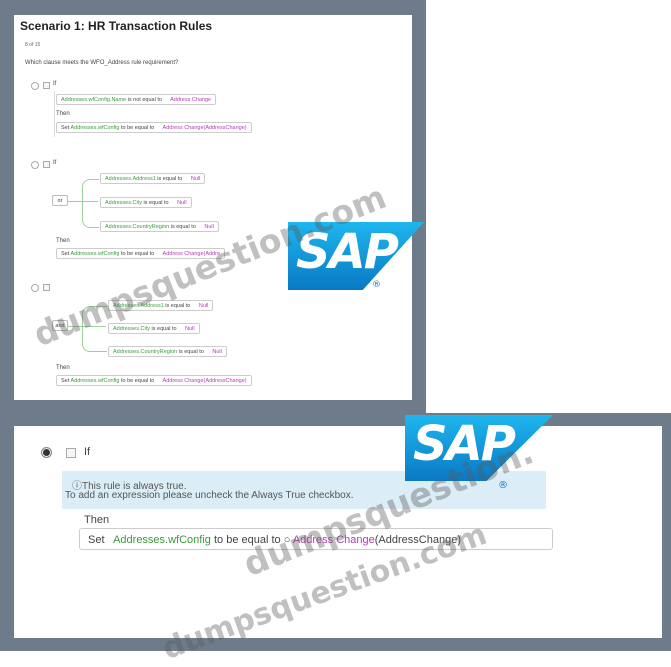 The width and height of the screenshot is (671, 667). Describe the element at coordinates (144, 100) in the screenshot. I see `condition-operator: is not equal to` at that location.